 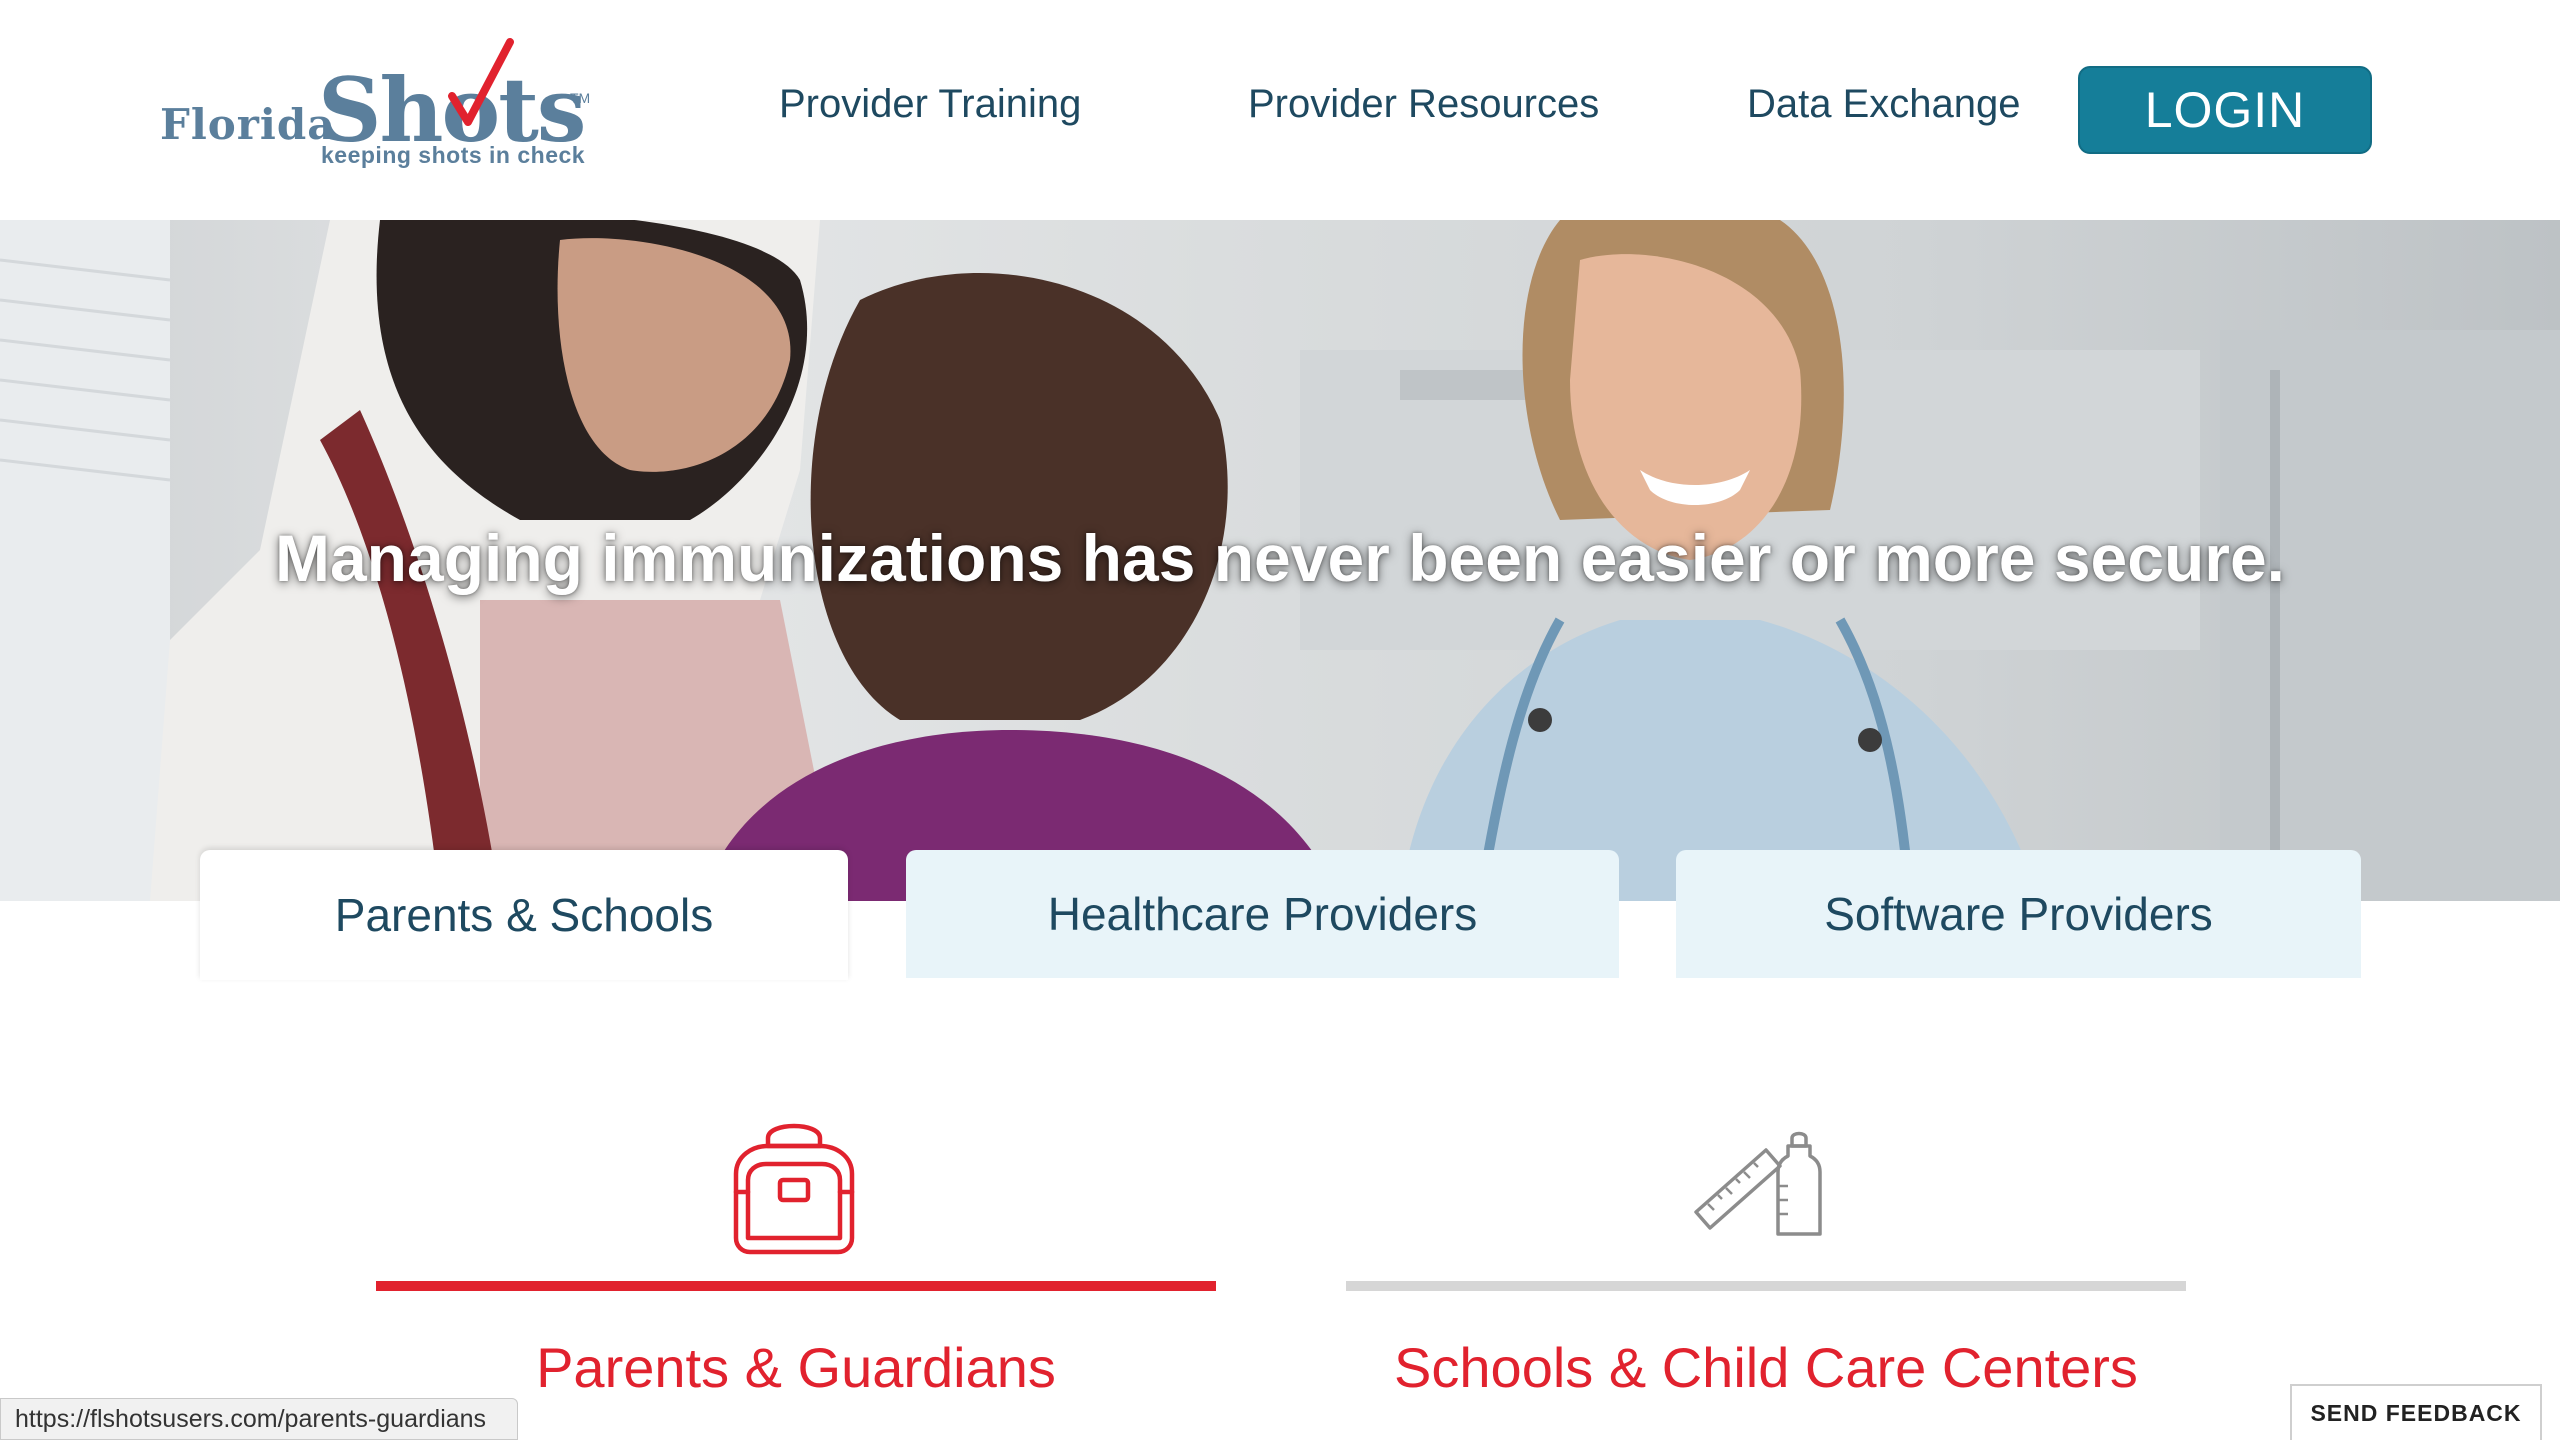 I want to click on category-underline, so click(x=1766, y=1286).